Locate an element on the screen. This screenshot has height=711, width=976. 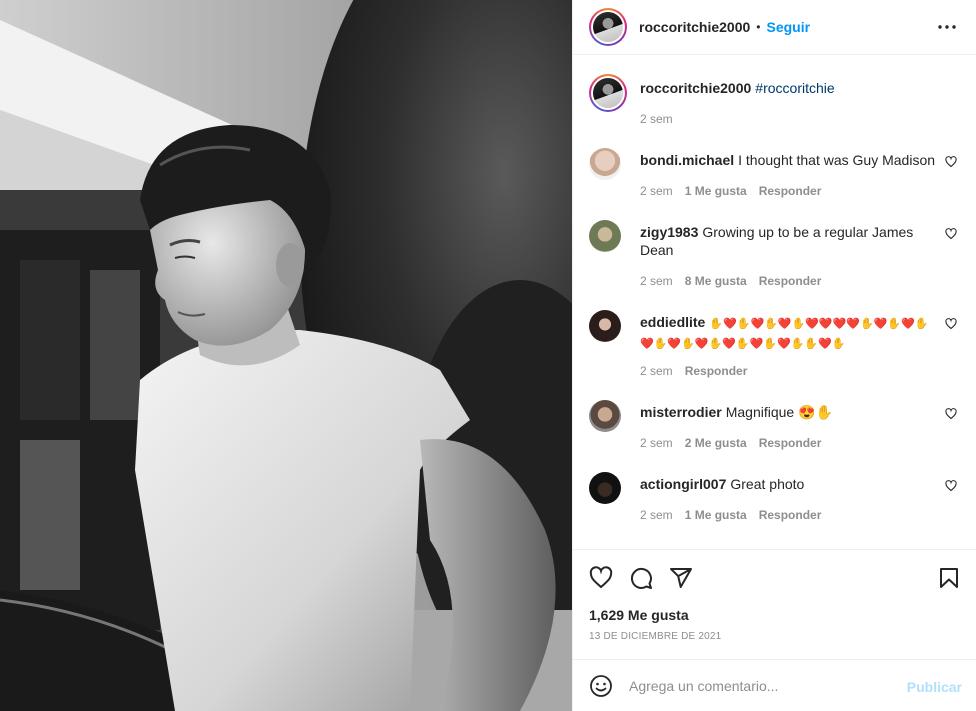
heart-icon is located at coordinates (601, 578).